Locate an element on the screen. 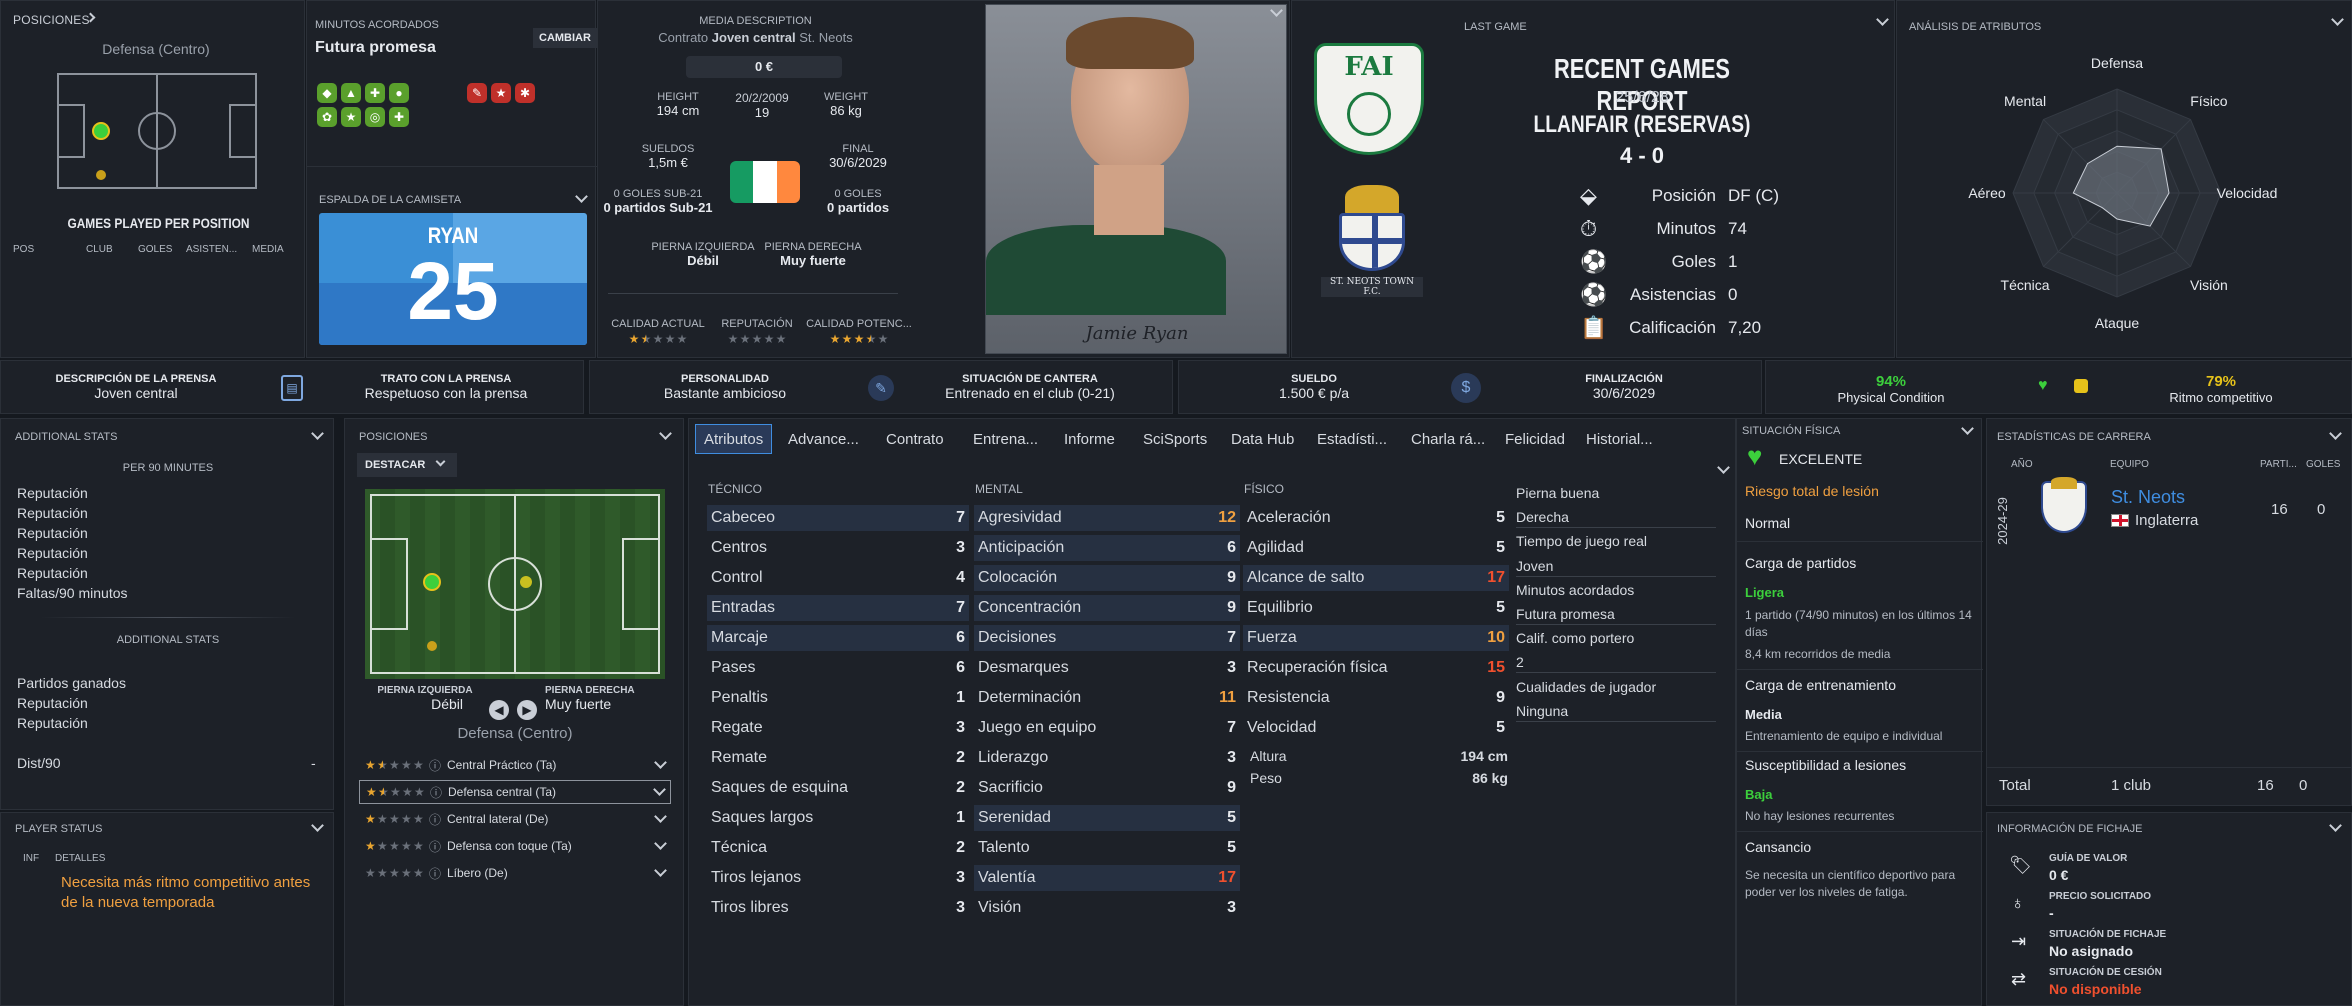 The width and height of the screenshot is (2352, 1006). attribute-row: Concentración 9 is located at coordinates (1107, 608).